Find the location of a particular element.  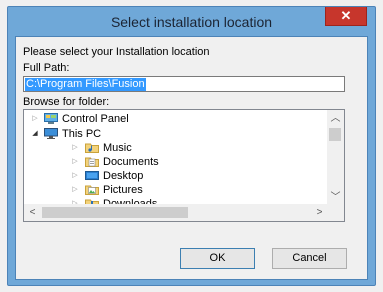

browse-label: Browse for folder: is located at coordinates (66, 102).